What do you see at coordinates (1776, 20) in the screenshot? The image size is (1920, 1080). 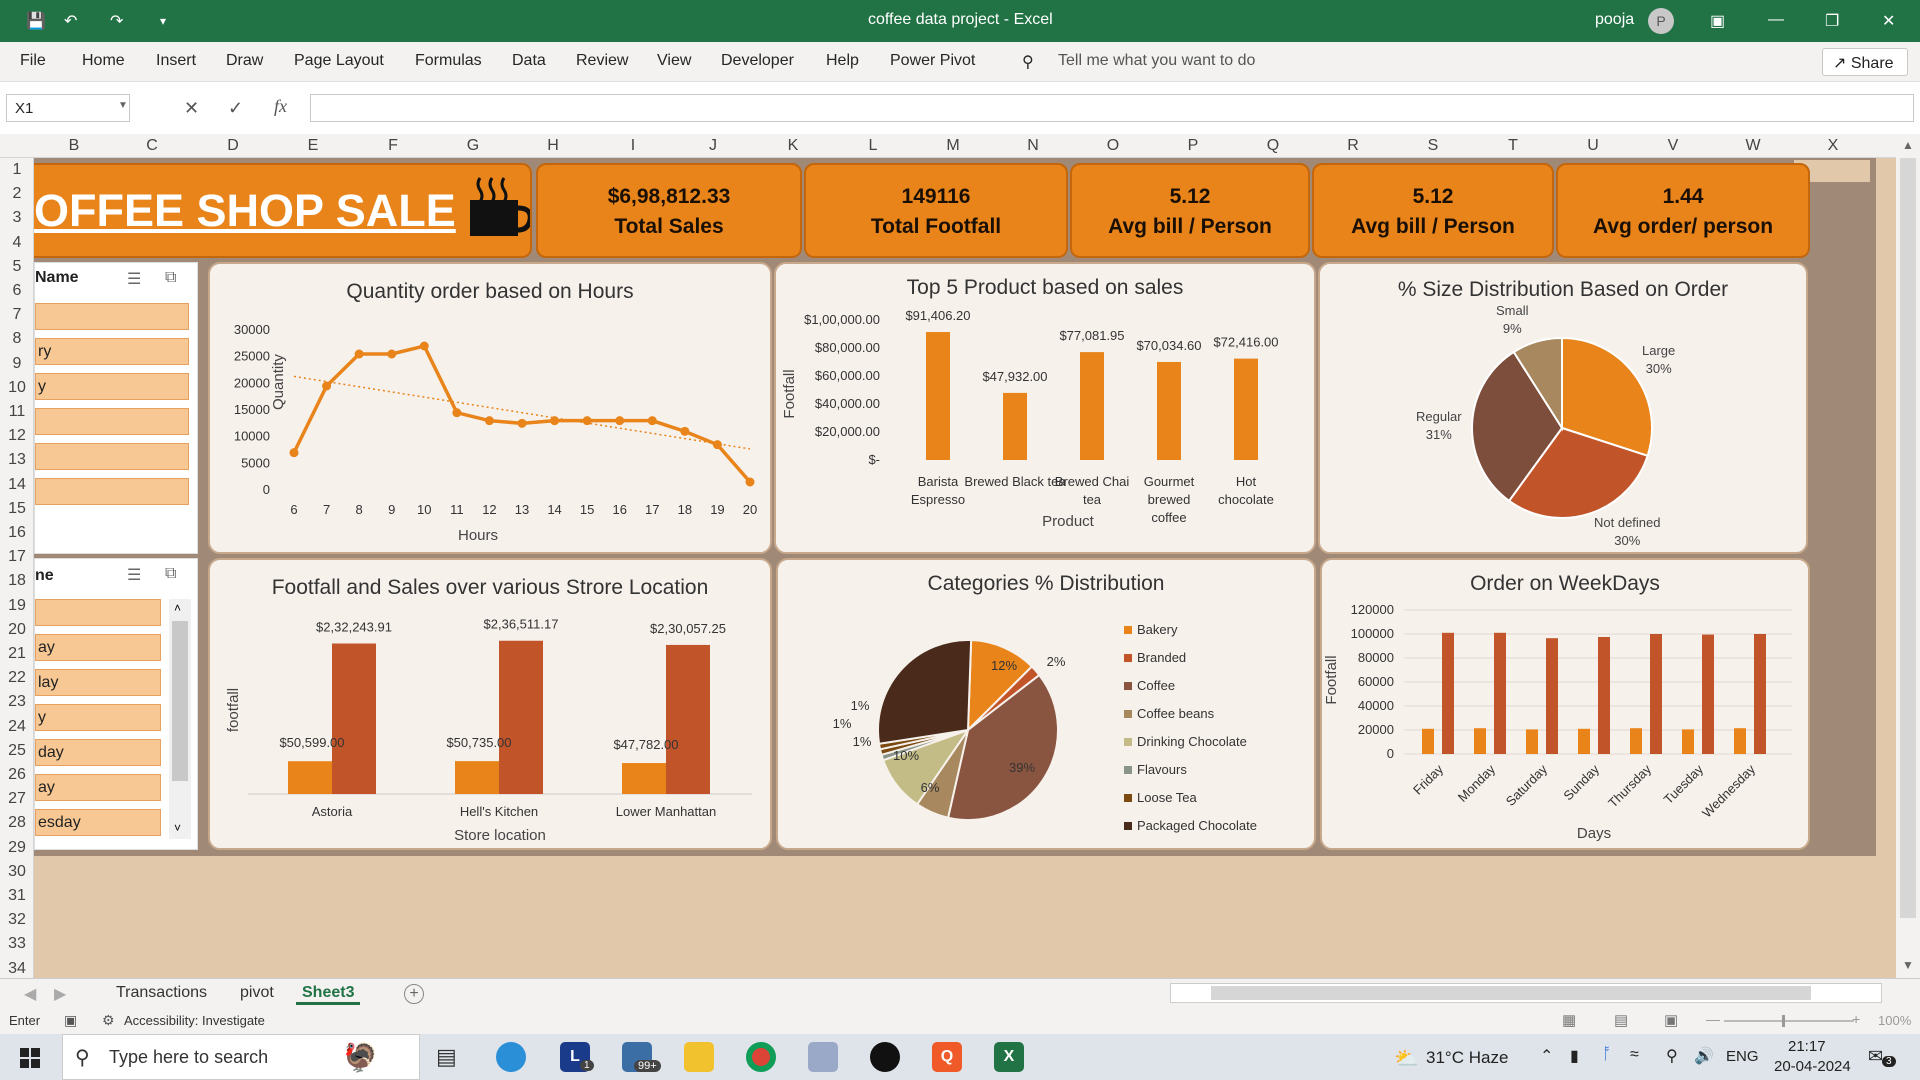 I see `minimize-icon: —` at bounding box center [1776, 20].